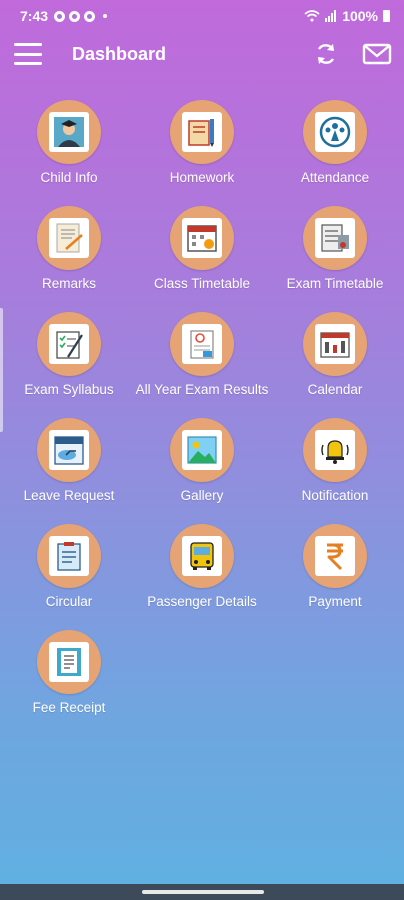 The width and height of the screenshot is (404, 900). I want to click on tile-label: Remarks, so click(68, 283).